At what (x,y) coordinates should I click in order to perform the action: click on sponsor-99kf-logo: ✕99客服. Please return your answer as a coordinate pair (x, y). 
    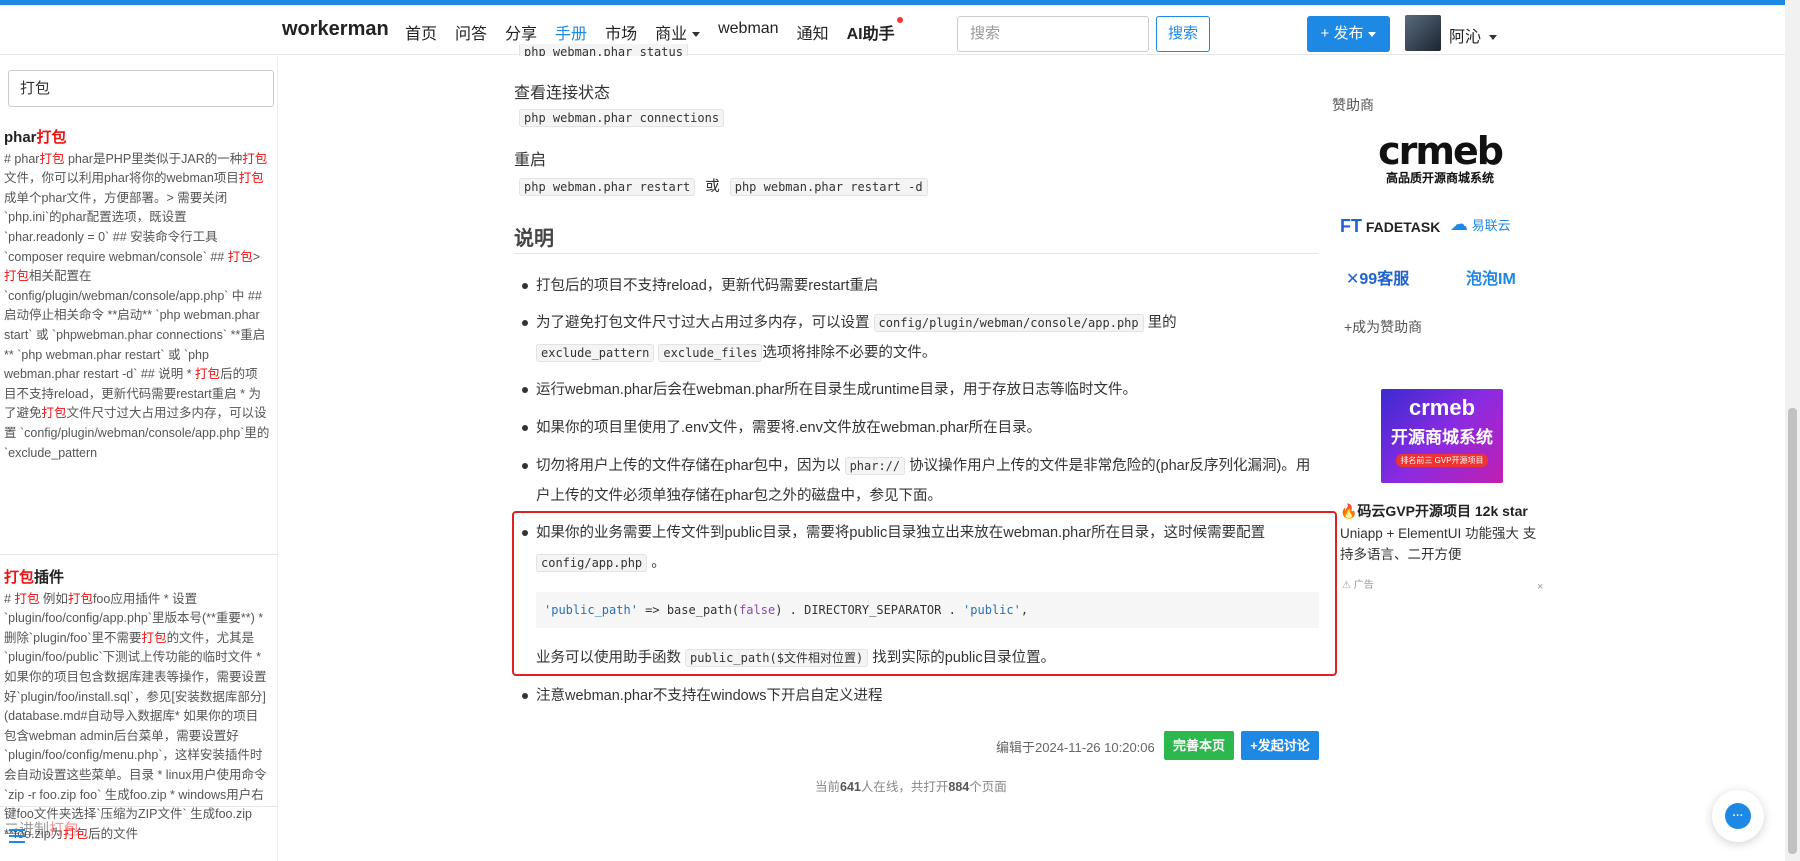
    Looking at the image, I should click on (1377, 277).